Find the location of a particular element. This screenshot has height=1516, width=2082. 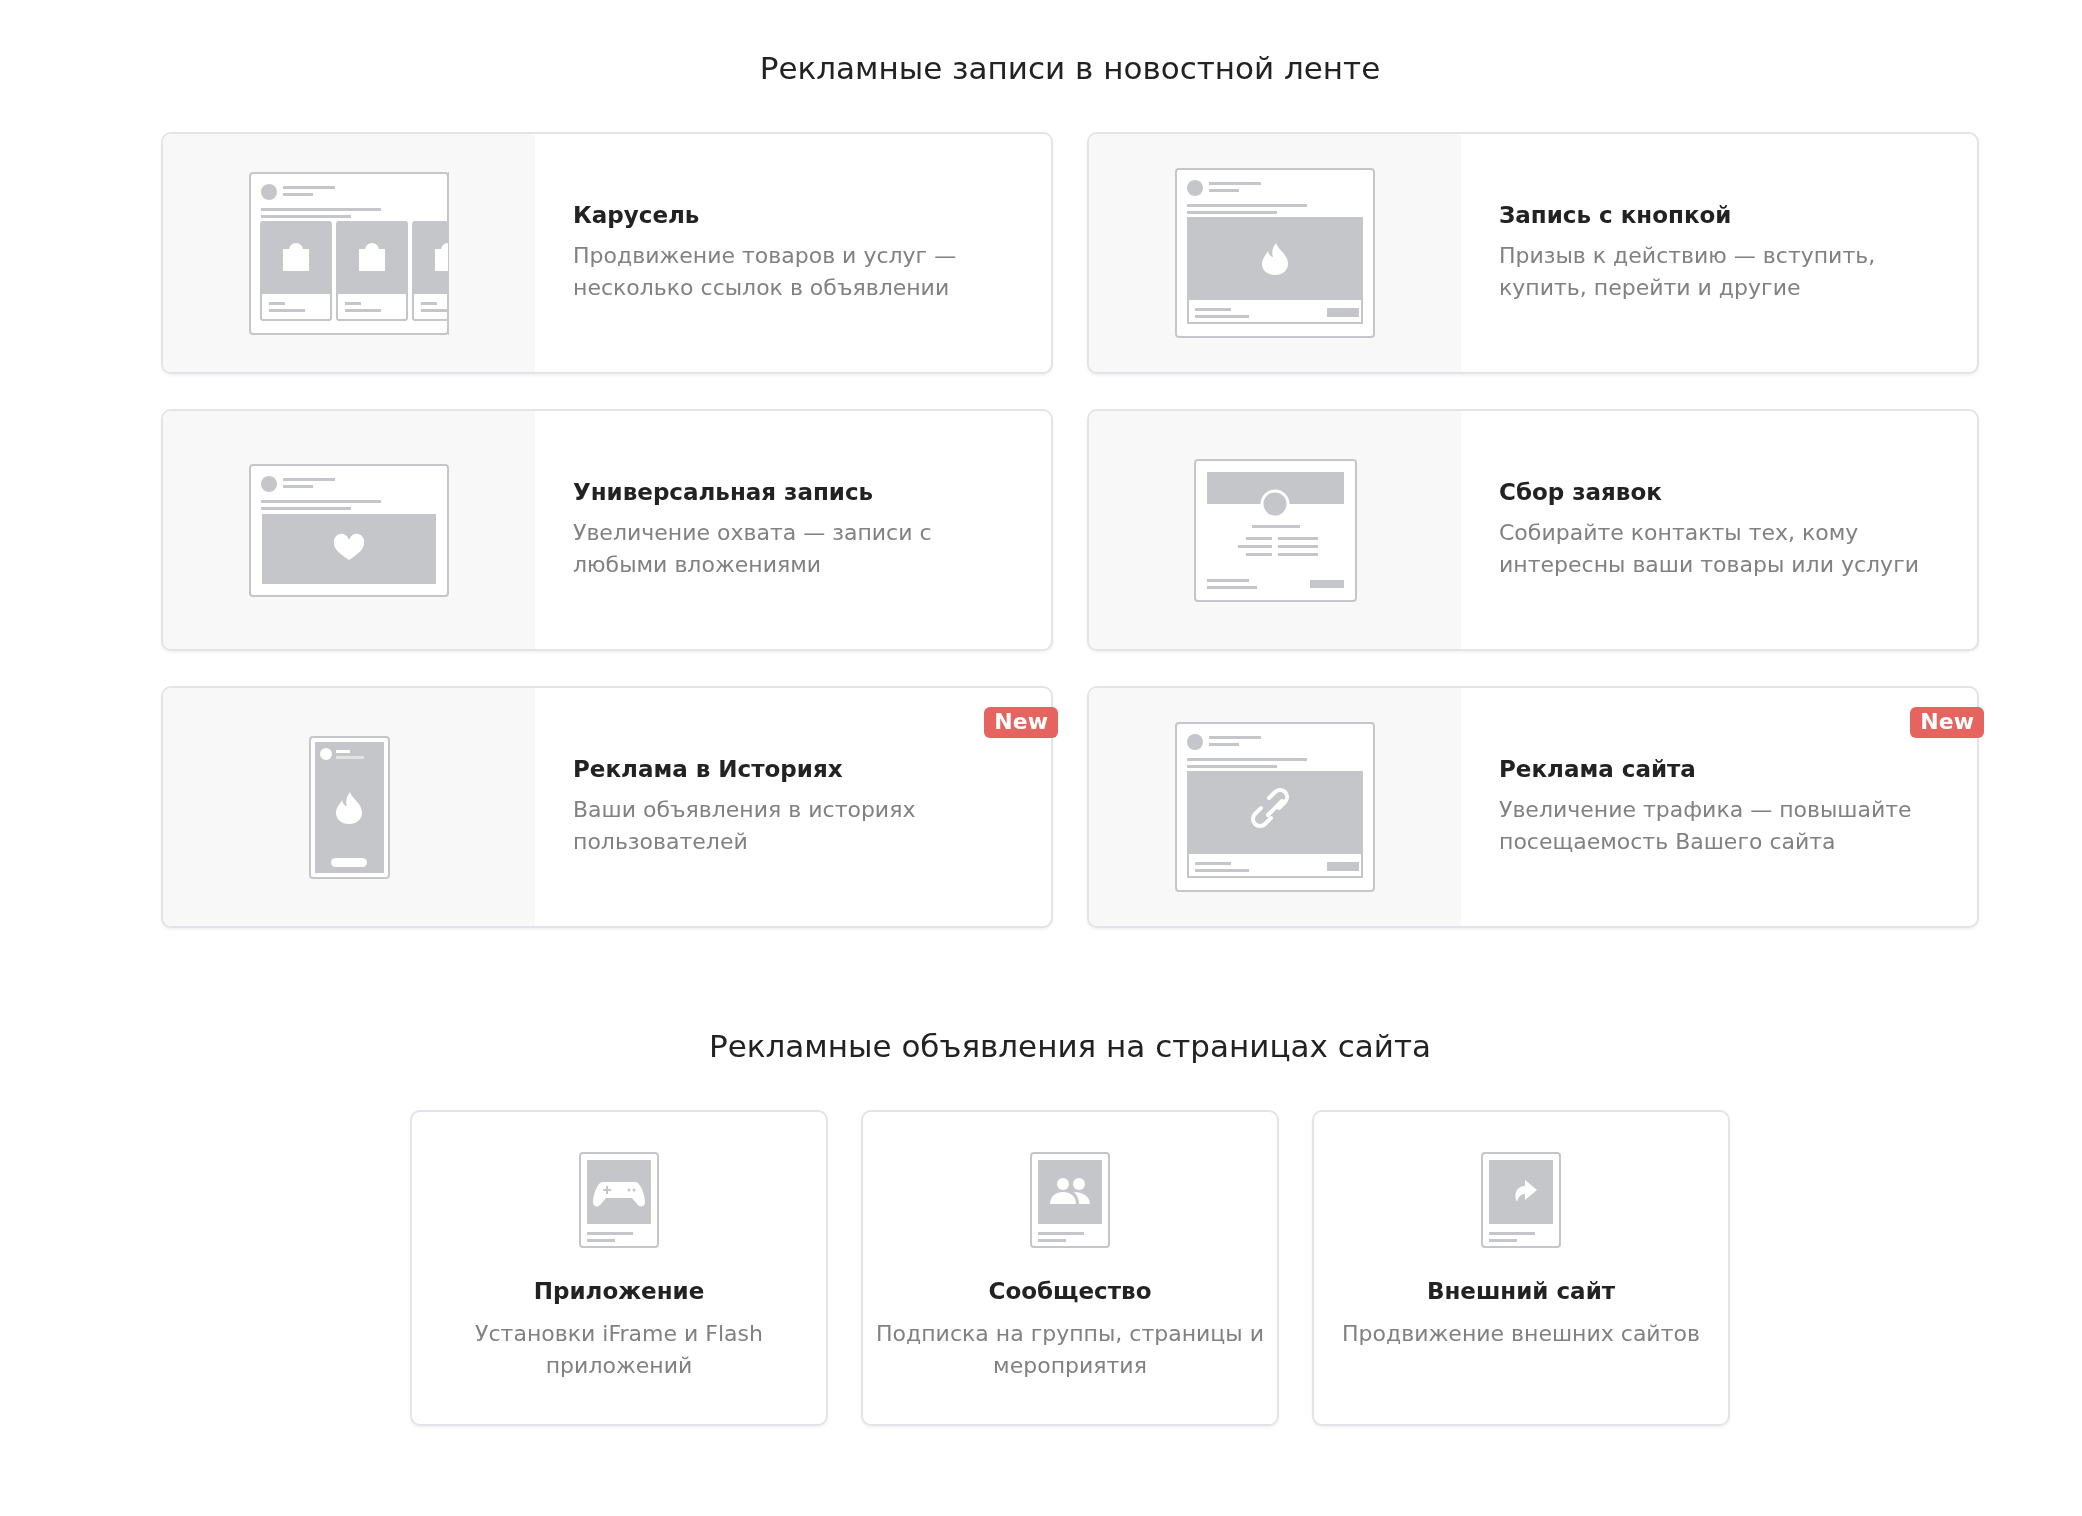

card-description: Подписка на группы, страницы и мероприятия is located at coordinates (1070, 1350).